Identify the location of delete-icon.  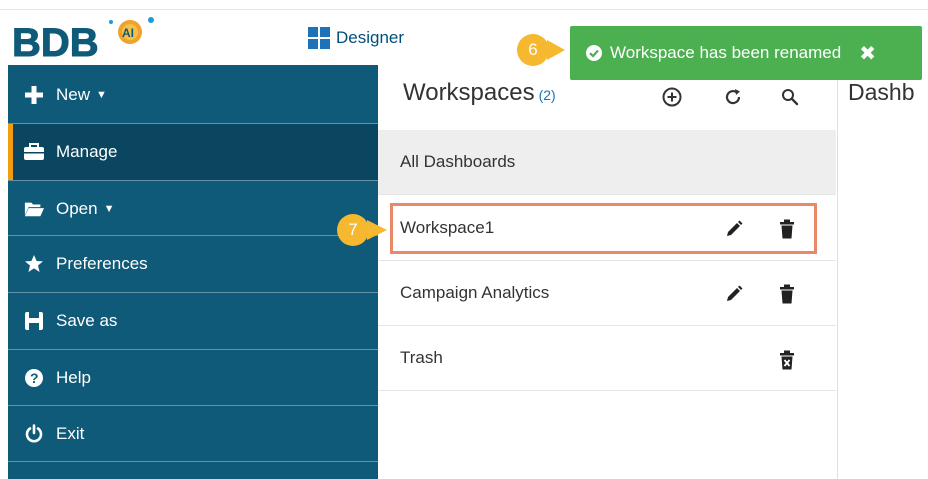
(787, 294).